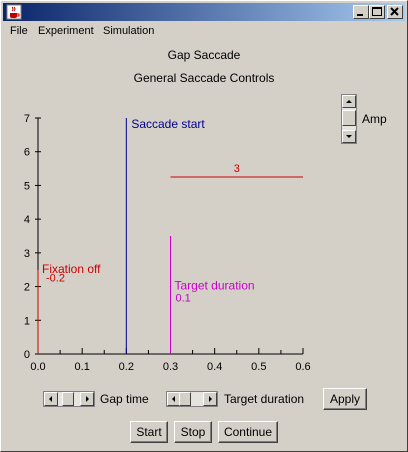 This screenshot has width=408, height=452. I want to click on menu-bar: File Experiment Simulation, so click(204, 32).